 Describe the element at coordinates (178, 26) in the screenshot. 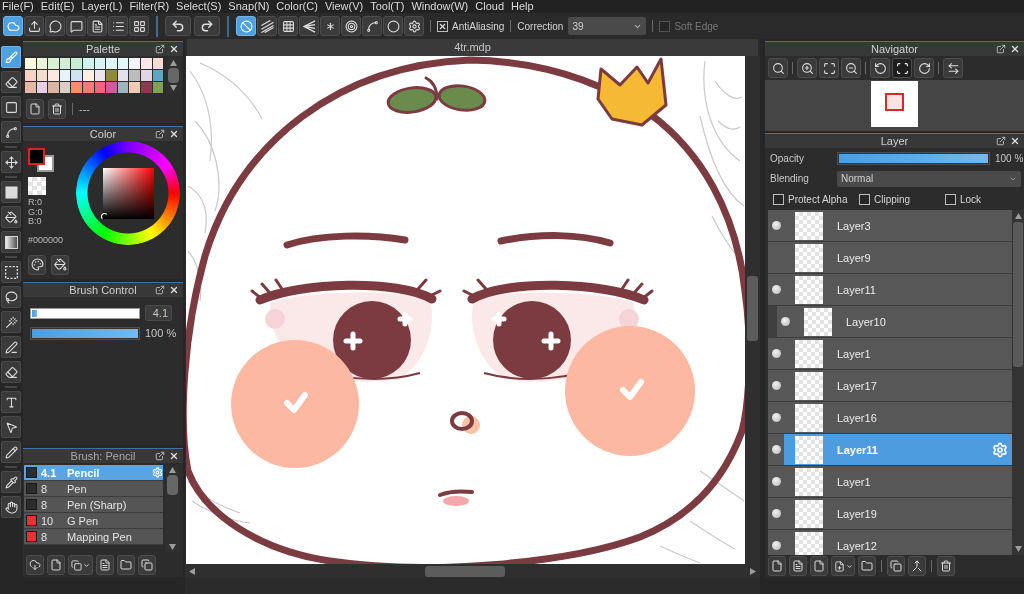

I see `undo-button` at that location.